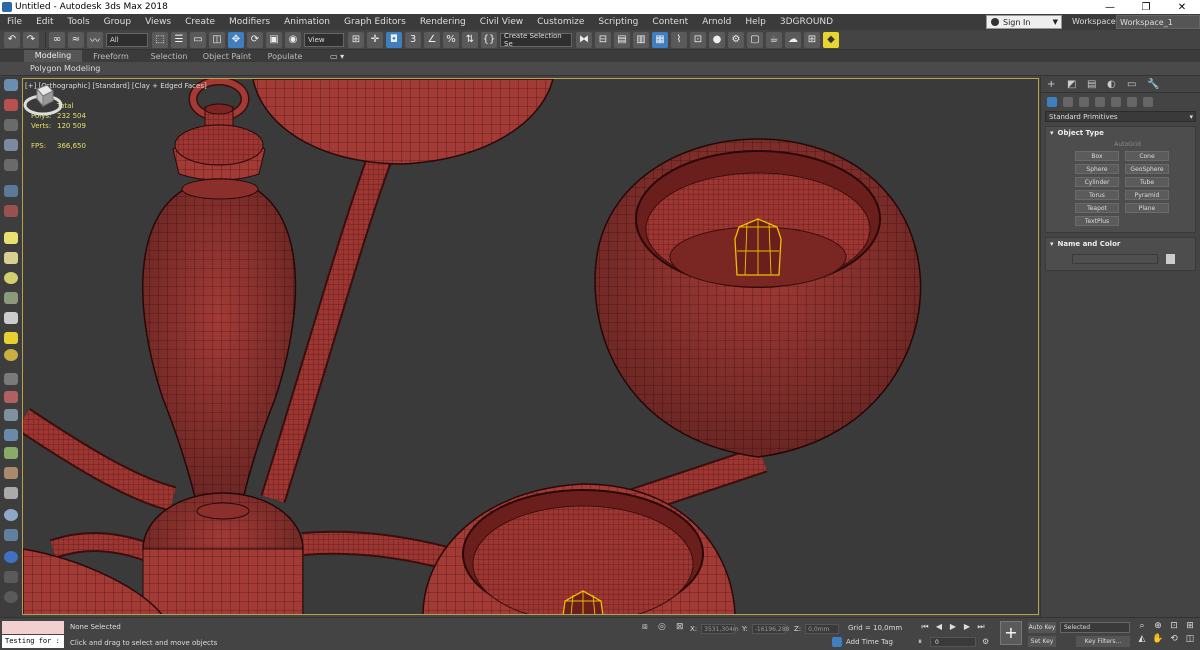  Describe the element at coordinates (31, 39) in the screenshot. I see `redo-icon: ↷` at that location.